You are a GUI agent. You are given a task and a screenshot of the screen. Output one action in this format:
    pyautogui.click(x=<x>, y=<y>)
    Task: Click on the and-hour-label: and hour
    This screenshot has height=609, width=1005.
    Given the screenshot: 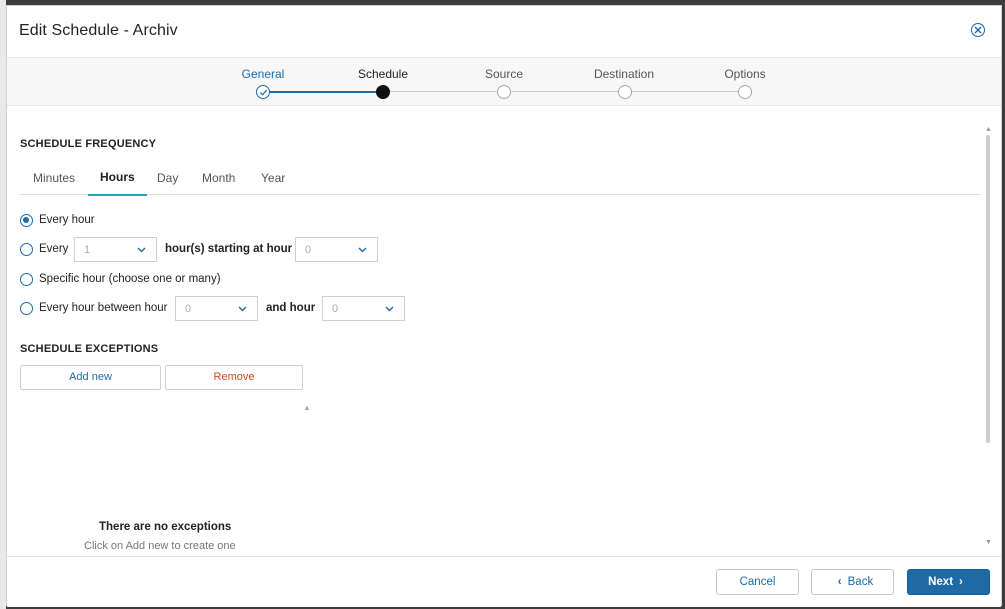 What is the action you would take?
    pyautogui.click(x=291, y=308)
    